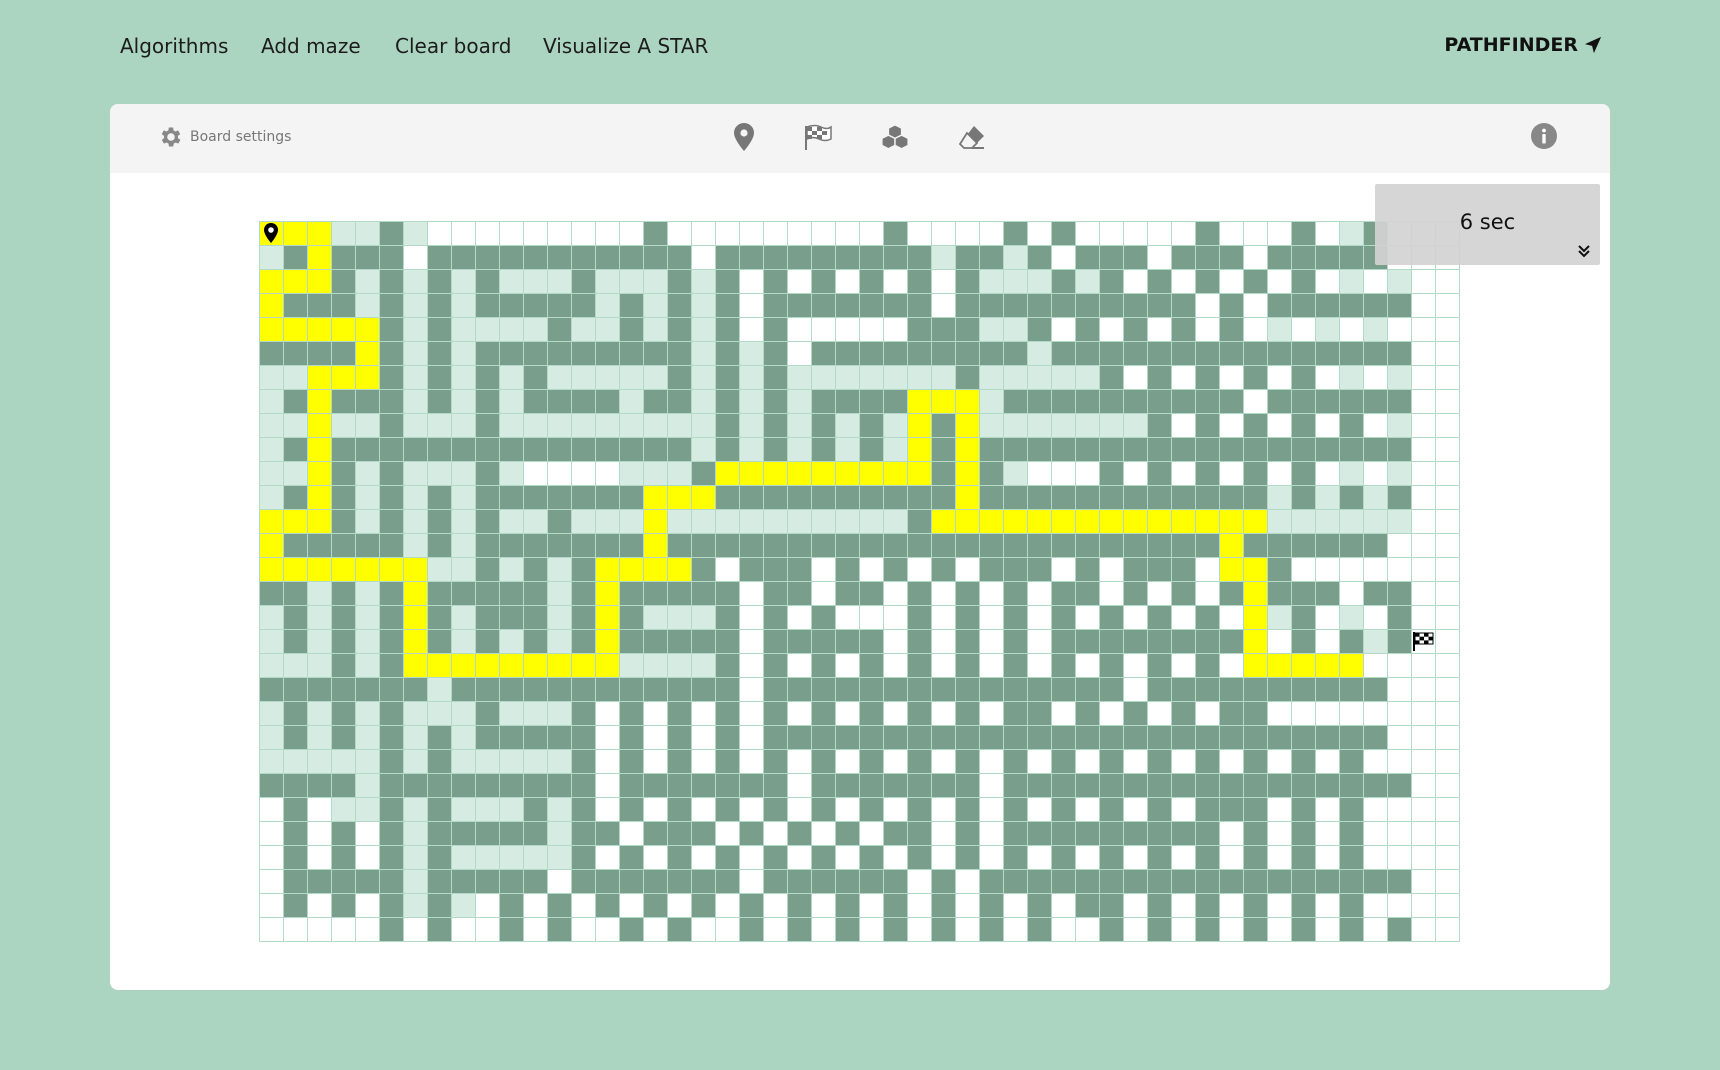 This screenshot has height=1070, width=1720. Describe the element at coordinates (972, 137) in the screenshot. I see `eraser-tool` at that location.